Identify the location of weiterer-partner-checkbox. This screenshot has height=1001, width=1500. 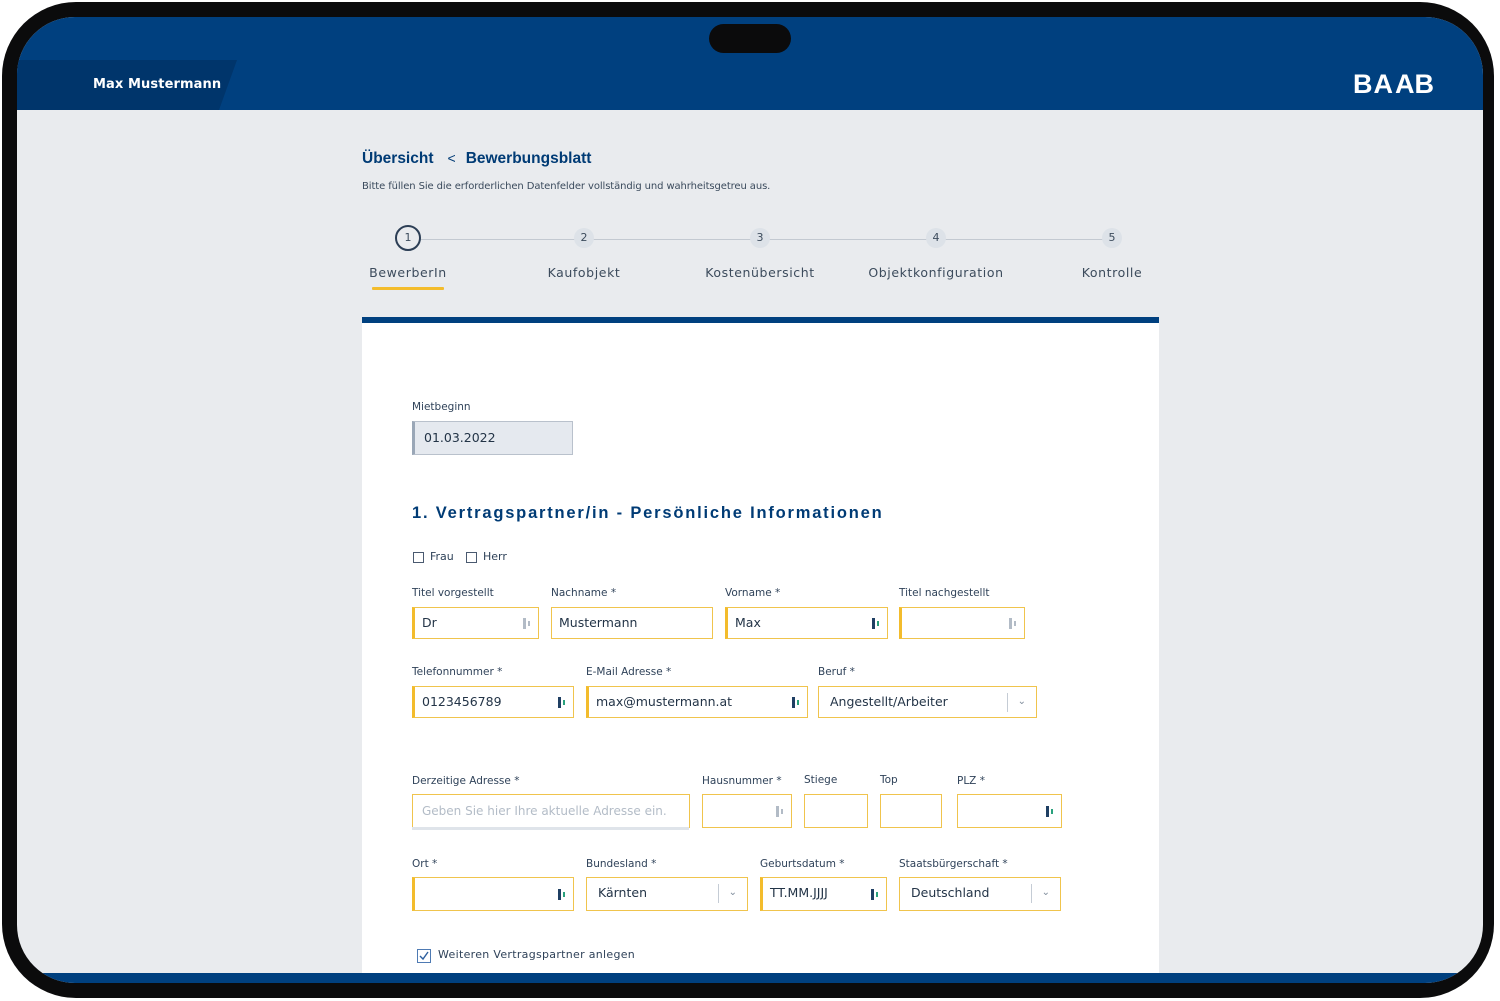
(424, 956).